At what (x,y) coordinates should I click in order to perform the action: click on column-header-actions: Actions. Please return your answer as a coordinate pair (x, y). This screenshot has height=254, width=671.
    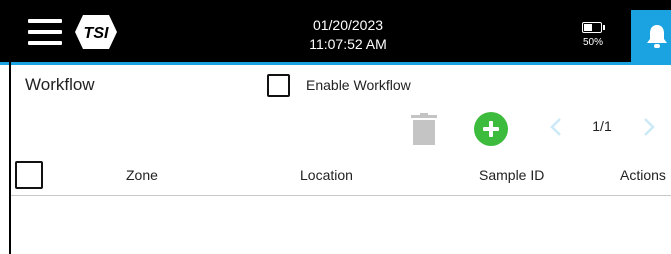
    Looking at the image, I should click on (643, 175).